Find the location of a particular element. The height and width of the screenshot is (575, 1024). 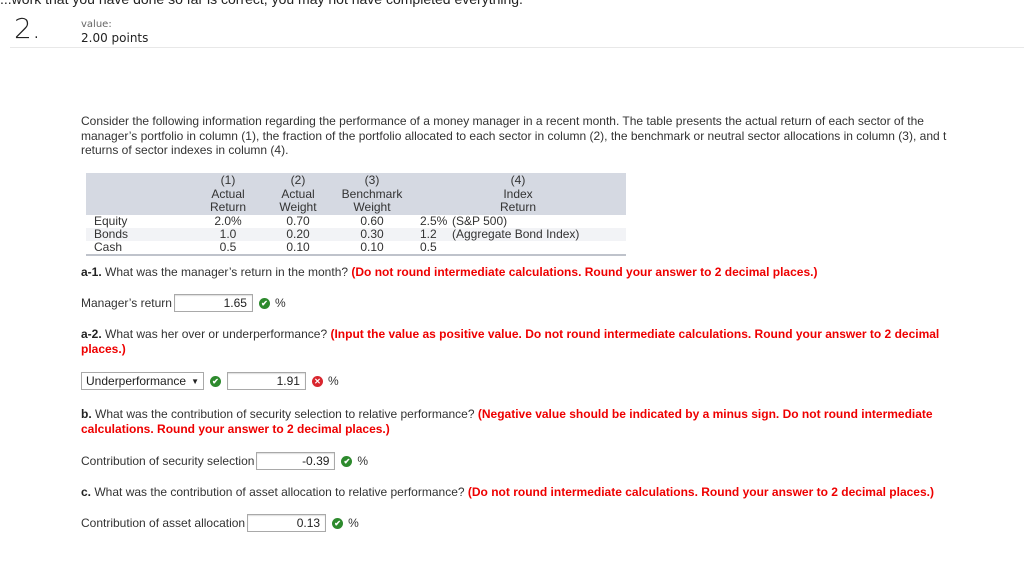

cell-actual-return: 2.0% is located at coordinates (228, 220).